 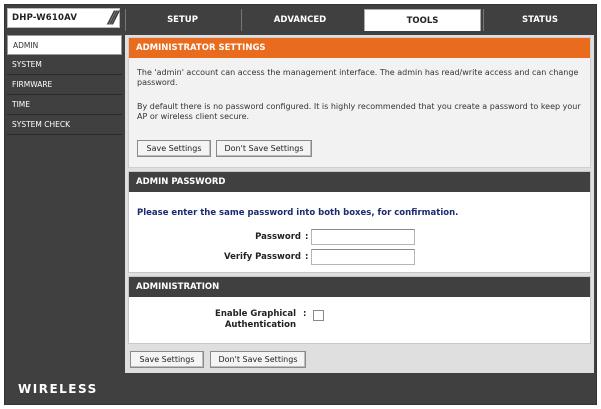 I want to click on model-name: DHP-W610AV, so click(x=45, y=18).